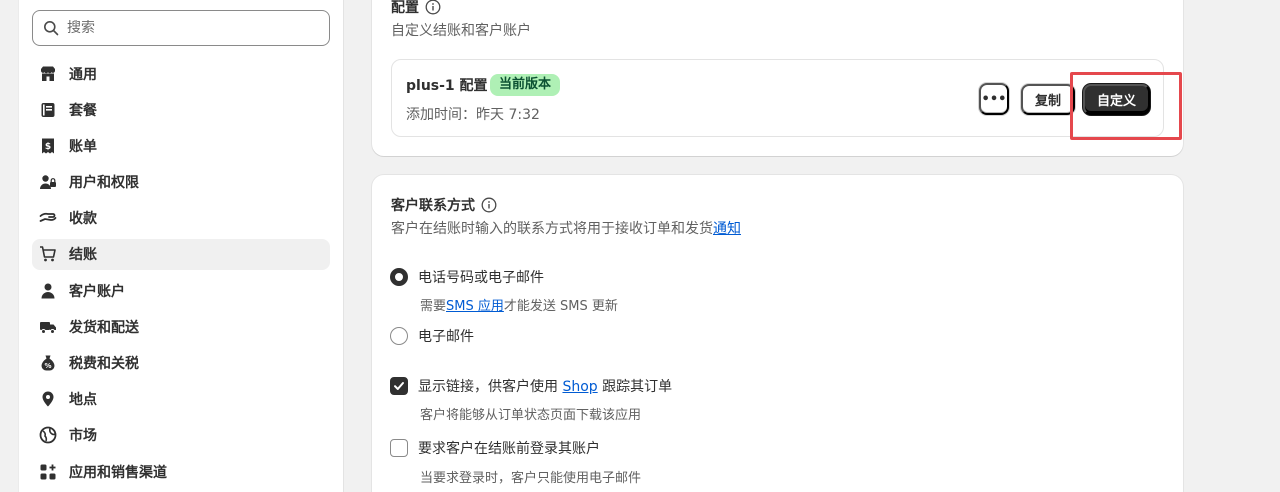 Image resolution: width=1280 pixels, height=492 pixels. Describe the element at coordinates (579, 387) in the screenshot. I see `shop-link: Shop` at that location.